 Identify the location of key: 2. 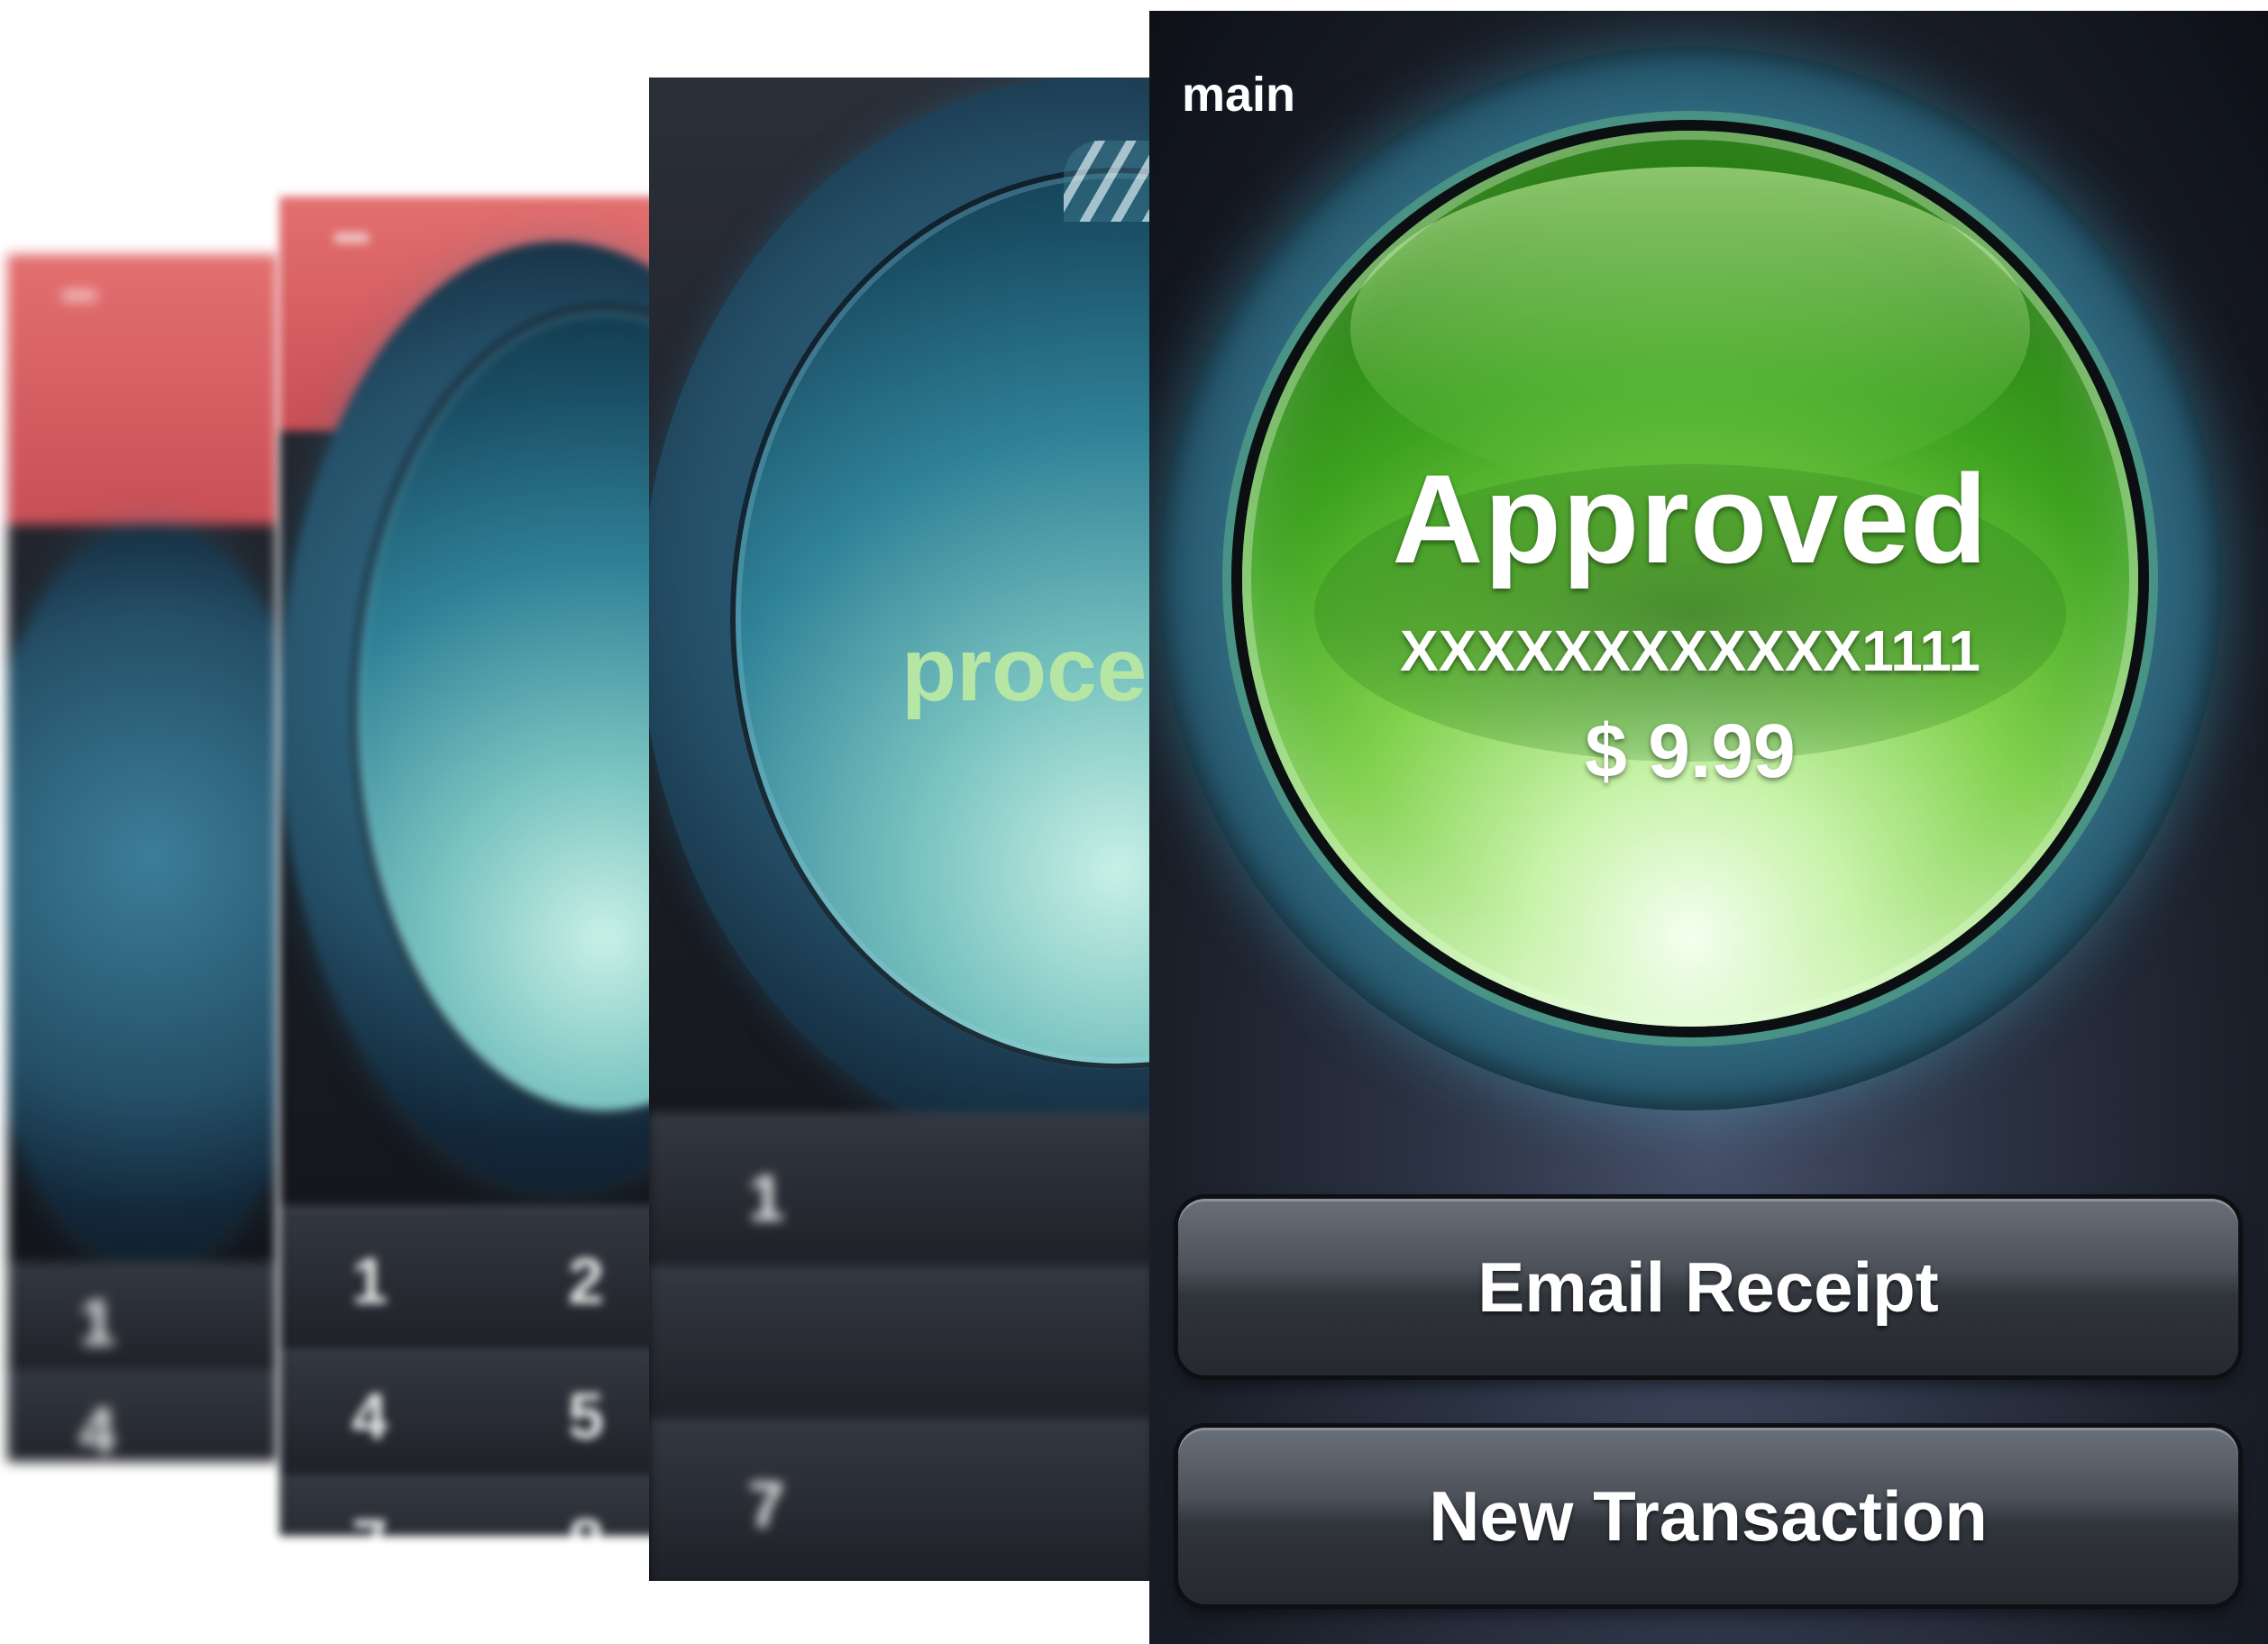
(586, 1282).